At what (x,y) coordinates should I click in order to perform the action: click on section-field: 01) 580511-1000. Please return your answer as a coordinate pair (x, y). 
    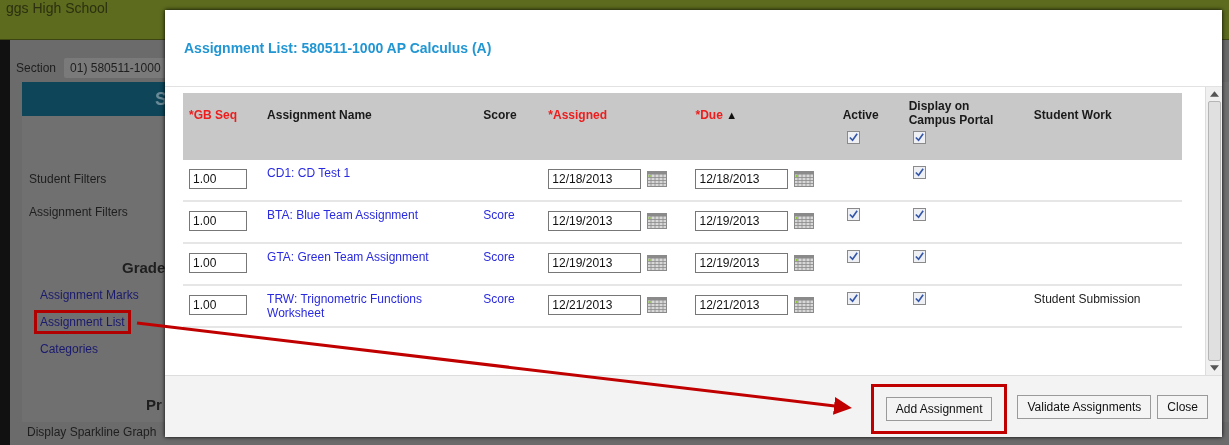
    Looking at the image, I should click on (115, 68).